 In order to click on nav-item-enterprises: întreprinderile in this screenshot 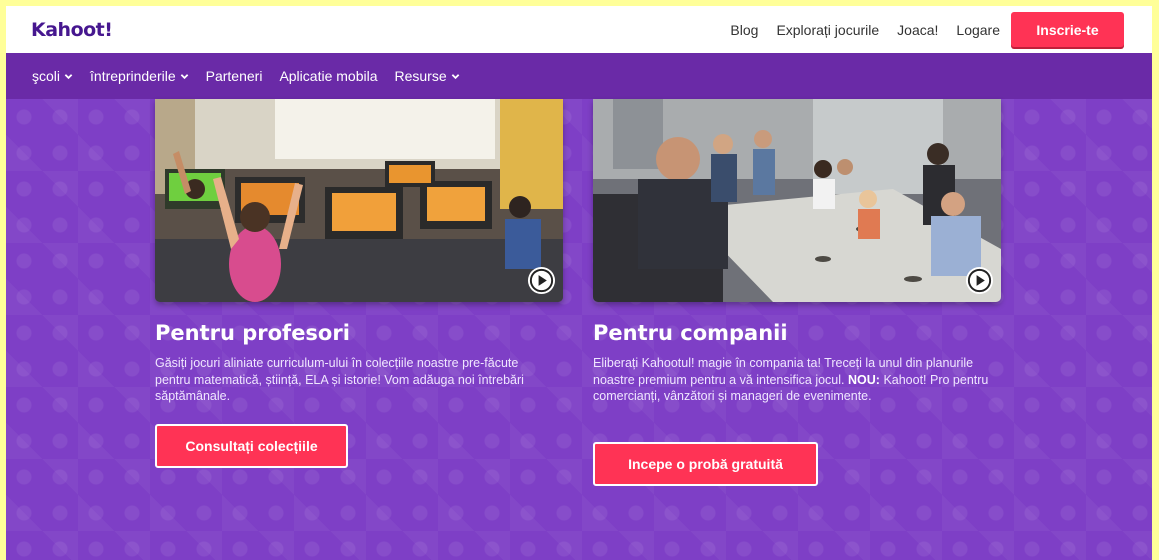, I will do `click(139, 76)`.